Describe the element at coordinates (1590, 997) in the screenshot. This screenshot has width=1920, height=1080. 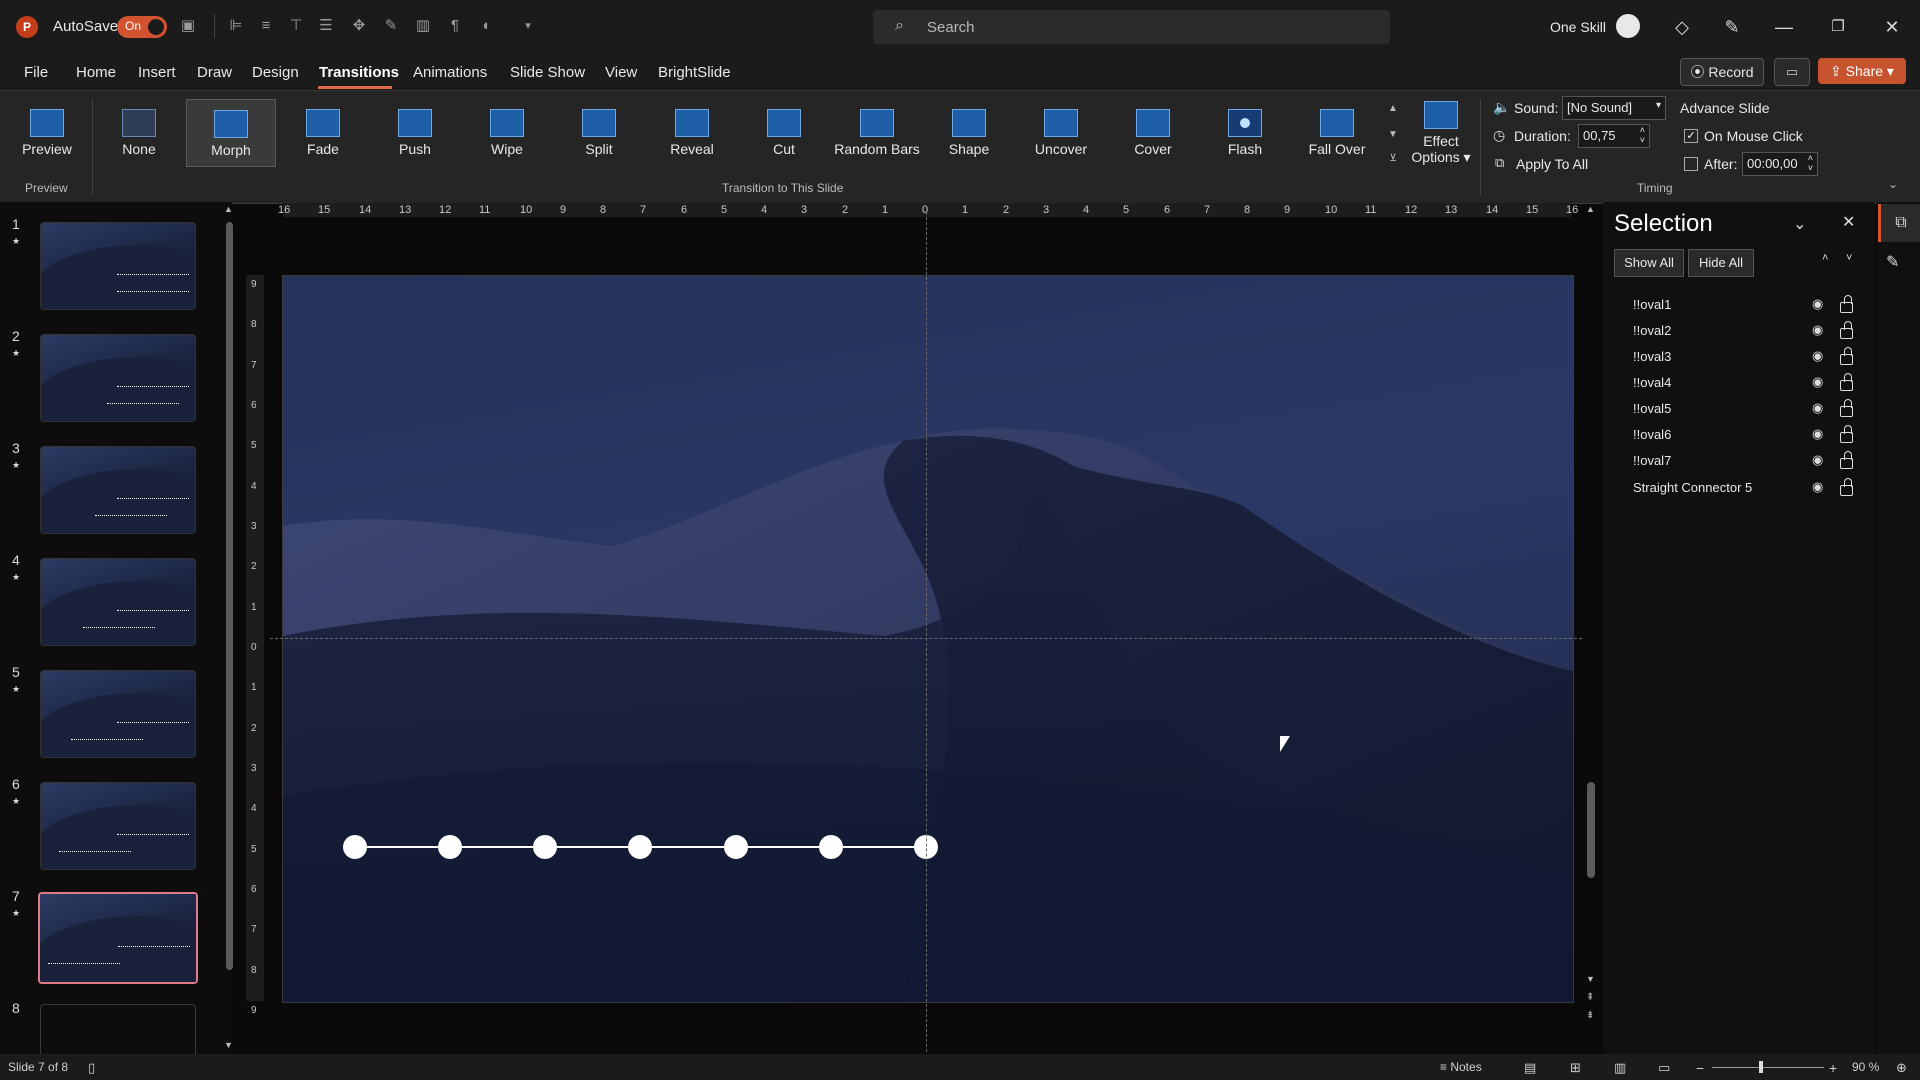
I see `previous-slide-icon: ⇞` at that location.